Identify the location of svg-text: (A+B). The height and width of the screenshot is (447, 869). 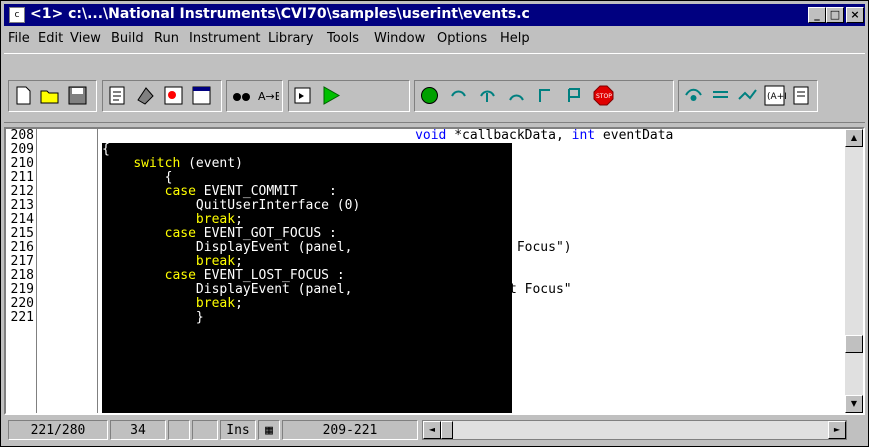
(776, 97).